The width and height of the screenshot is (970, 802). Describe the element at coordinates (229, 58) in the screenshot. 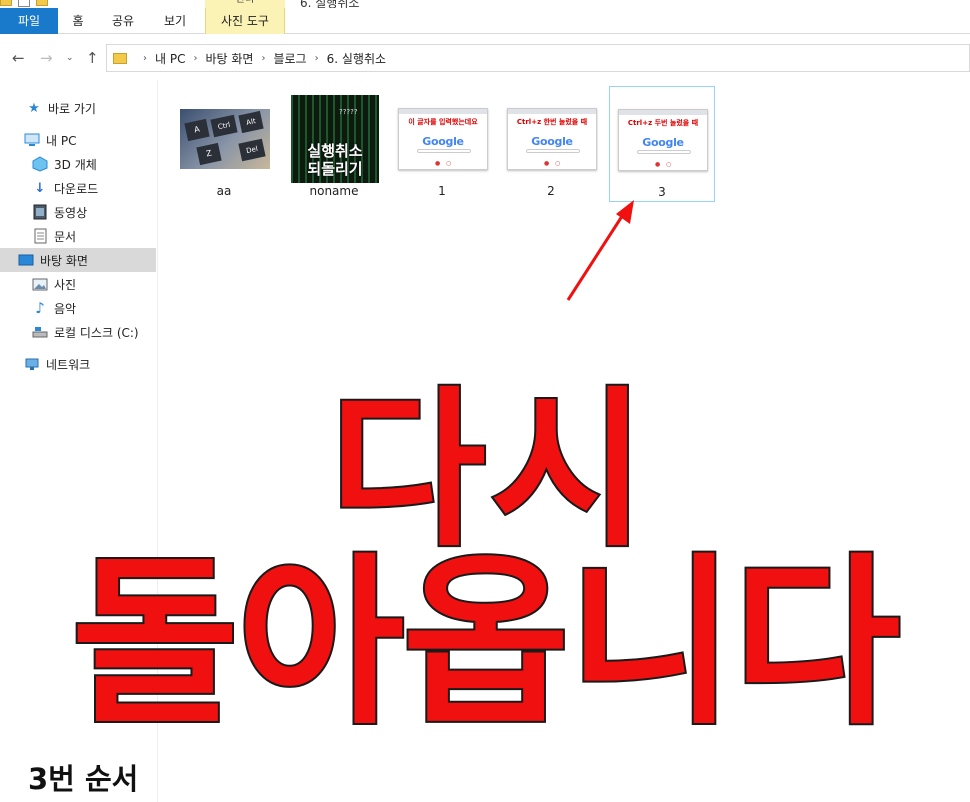

I see `breadcrumb-desktop: 바탕 화면` at that location.